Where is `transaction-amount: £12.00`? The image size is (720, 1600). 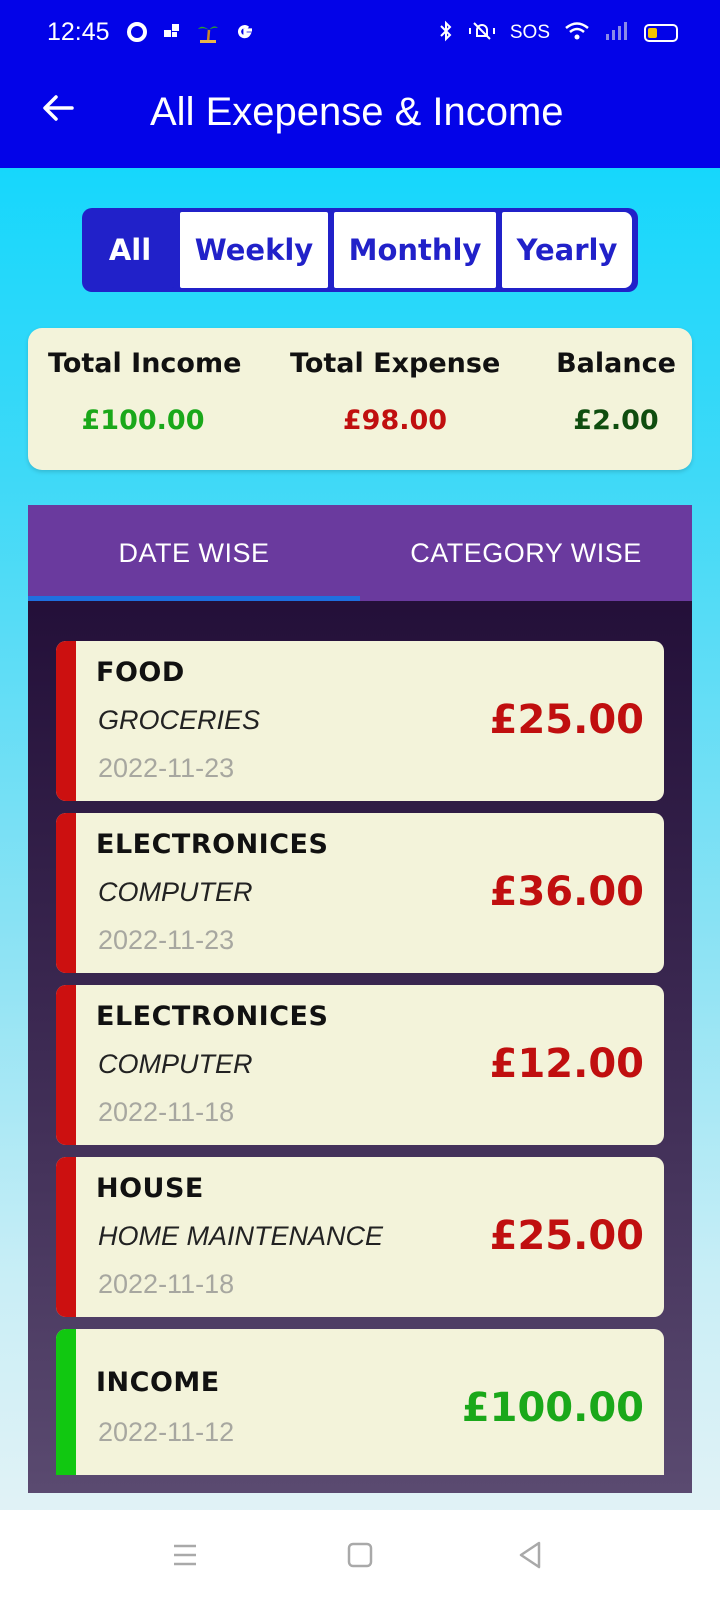 transaction-amount: £12.00 is located at coordinates (566, 1064).